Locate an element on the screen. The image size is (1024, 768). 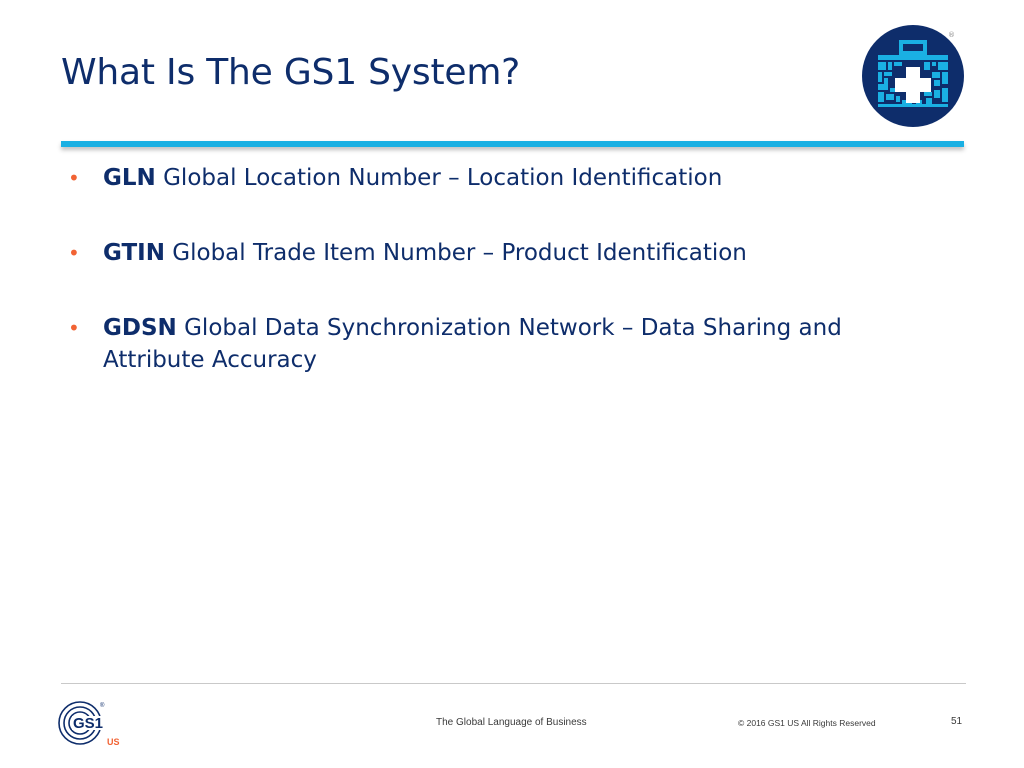
title-divider is located at coordinates (512, 144).